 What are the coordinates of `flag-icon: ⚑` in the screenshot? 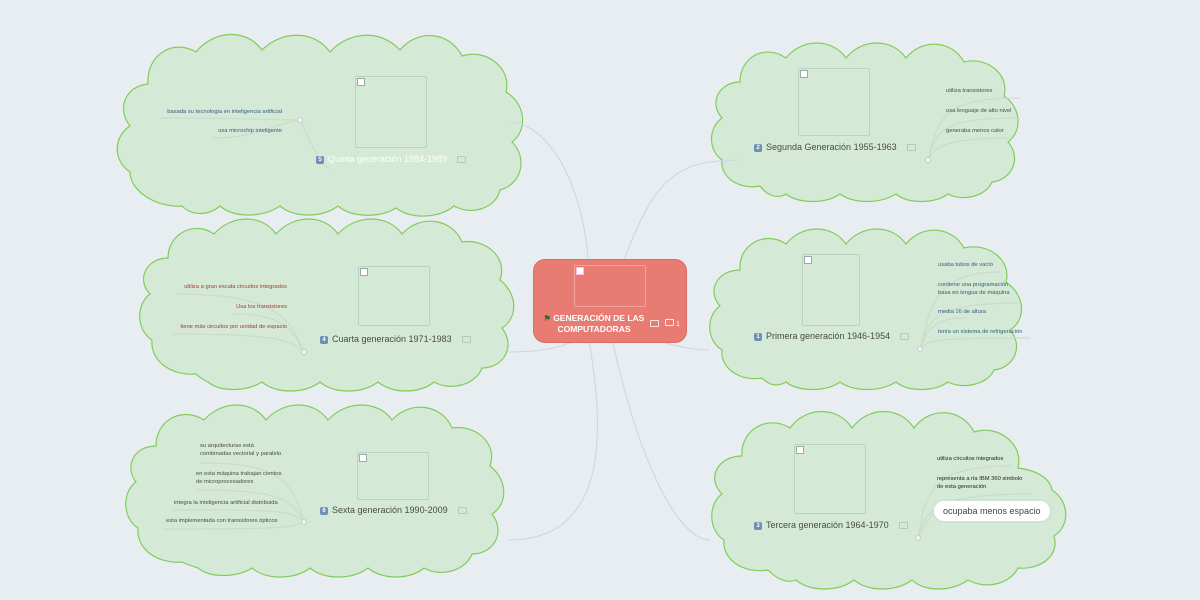 It's located at (547, 318).